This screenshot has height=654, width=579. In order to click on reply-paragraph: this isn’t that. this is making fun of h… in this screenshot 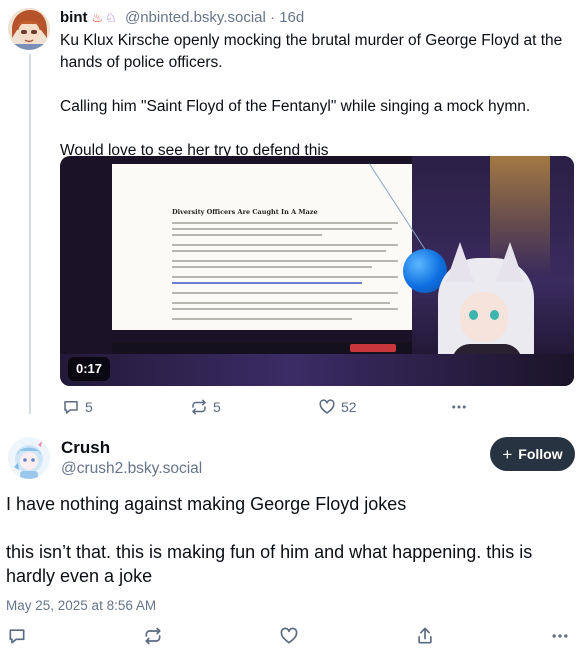, I will do `click(269, 564)`.